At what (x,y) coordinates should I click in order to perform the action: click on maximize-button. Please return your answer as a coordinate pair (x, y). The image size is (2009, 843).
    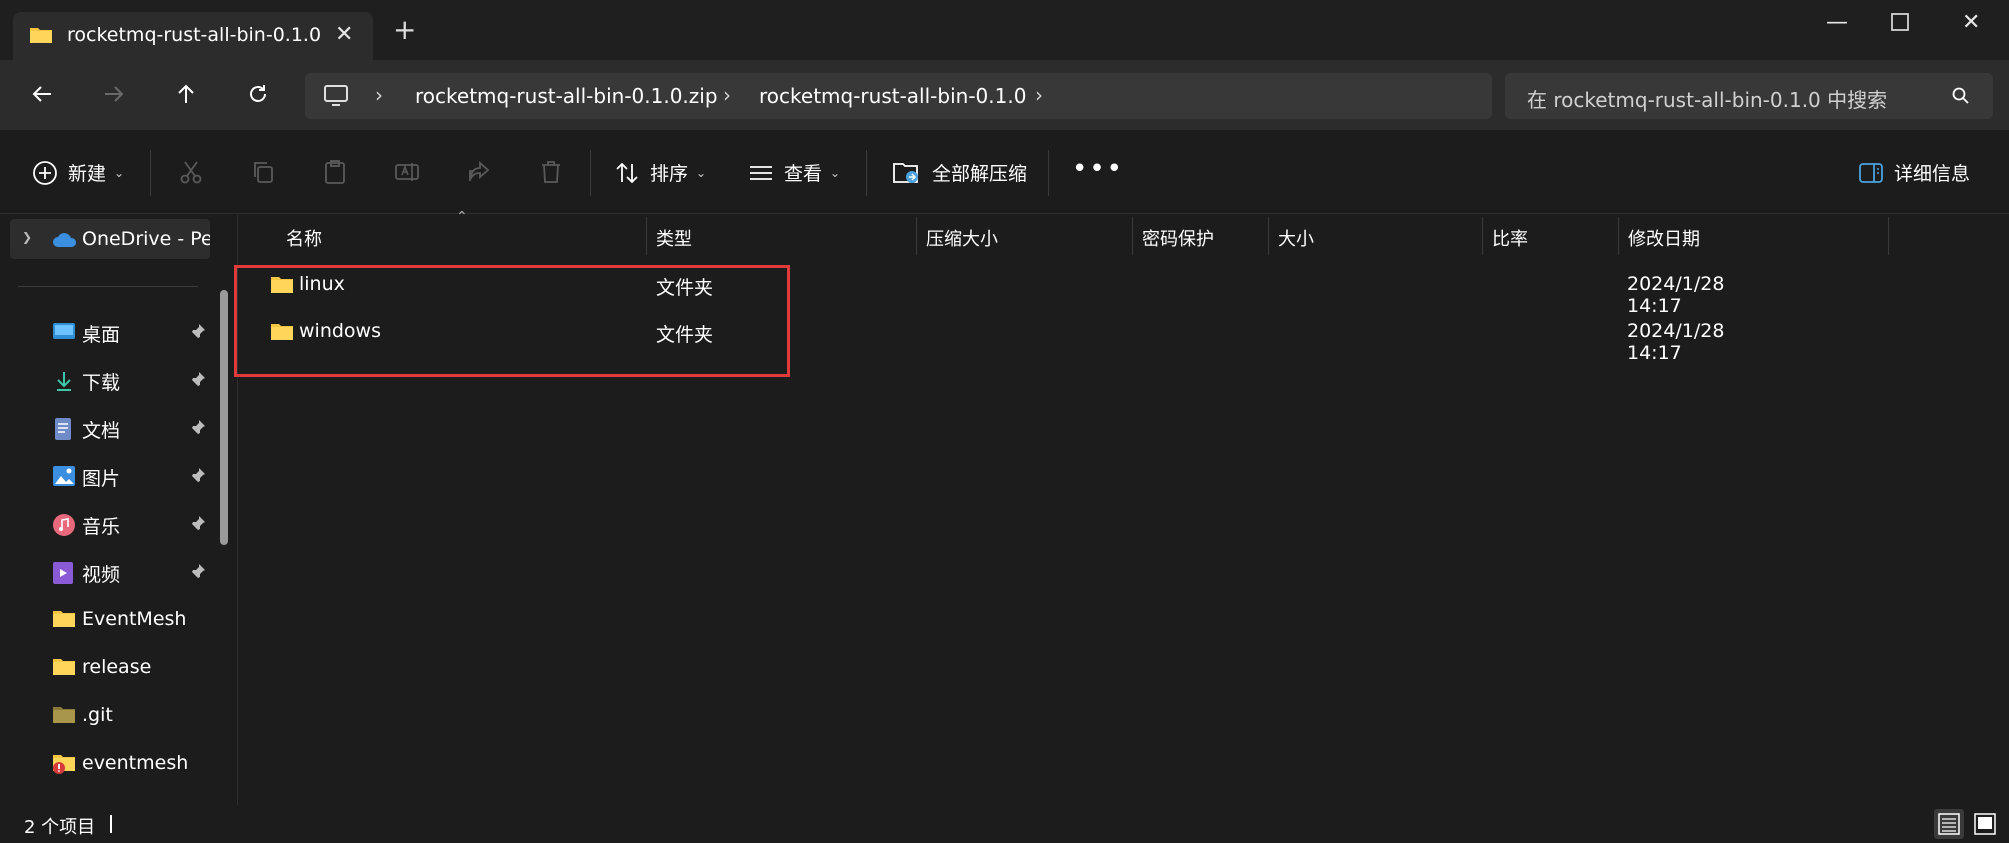
    Looking at the image, I should click on (1900, 24).